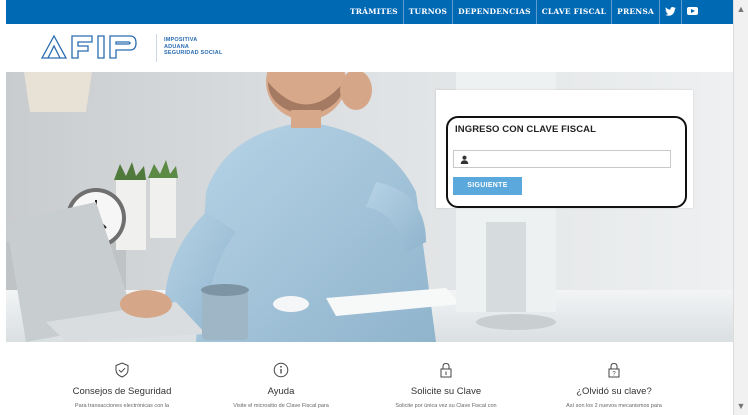  Describe the element at coordinates (122, 406) in the screenshot. I see `feature-desc: Para transacciones electrónicas con la` at that location.